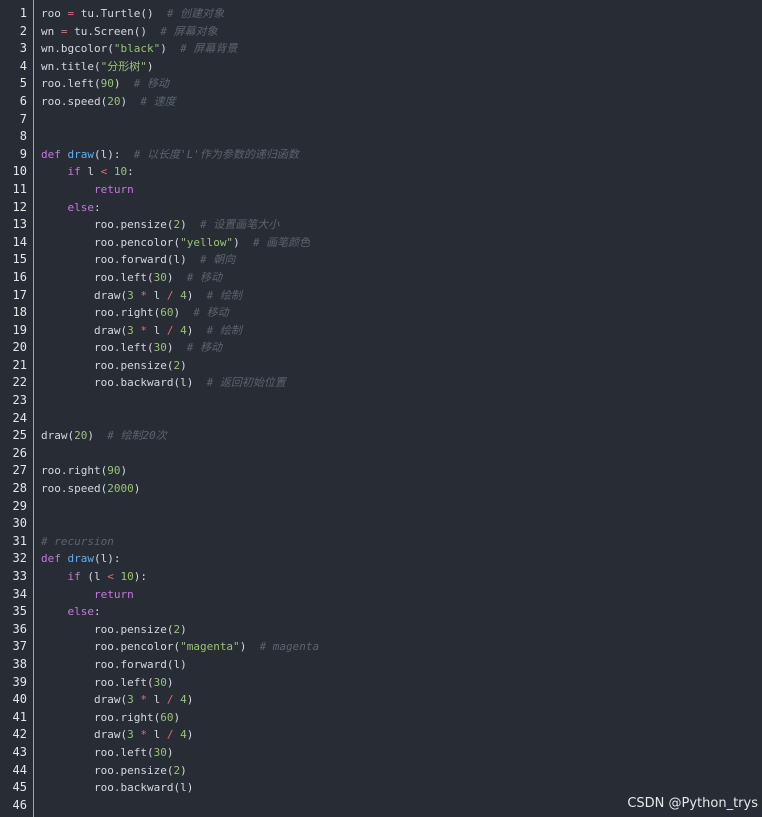  What do you see at coordinates (19, 294) in the screenshot?
I see `line-number: 17` at bounding box center [19, 294].